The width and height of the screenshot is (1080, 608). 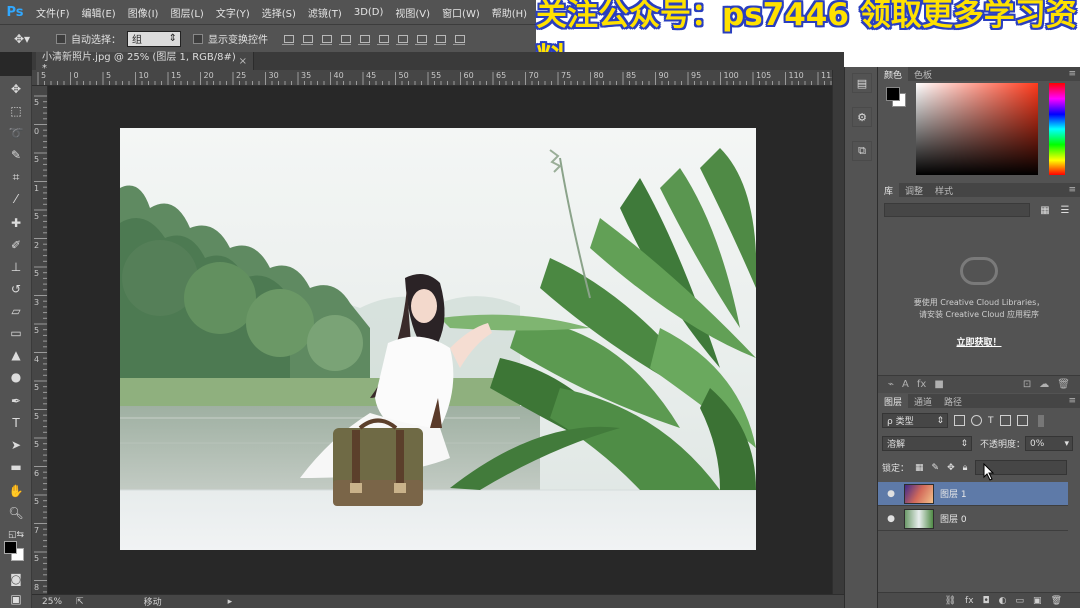 I want to click on type-tool-icon: T, so click(x=16, y=423).